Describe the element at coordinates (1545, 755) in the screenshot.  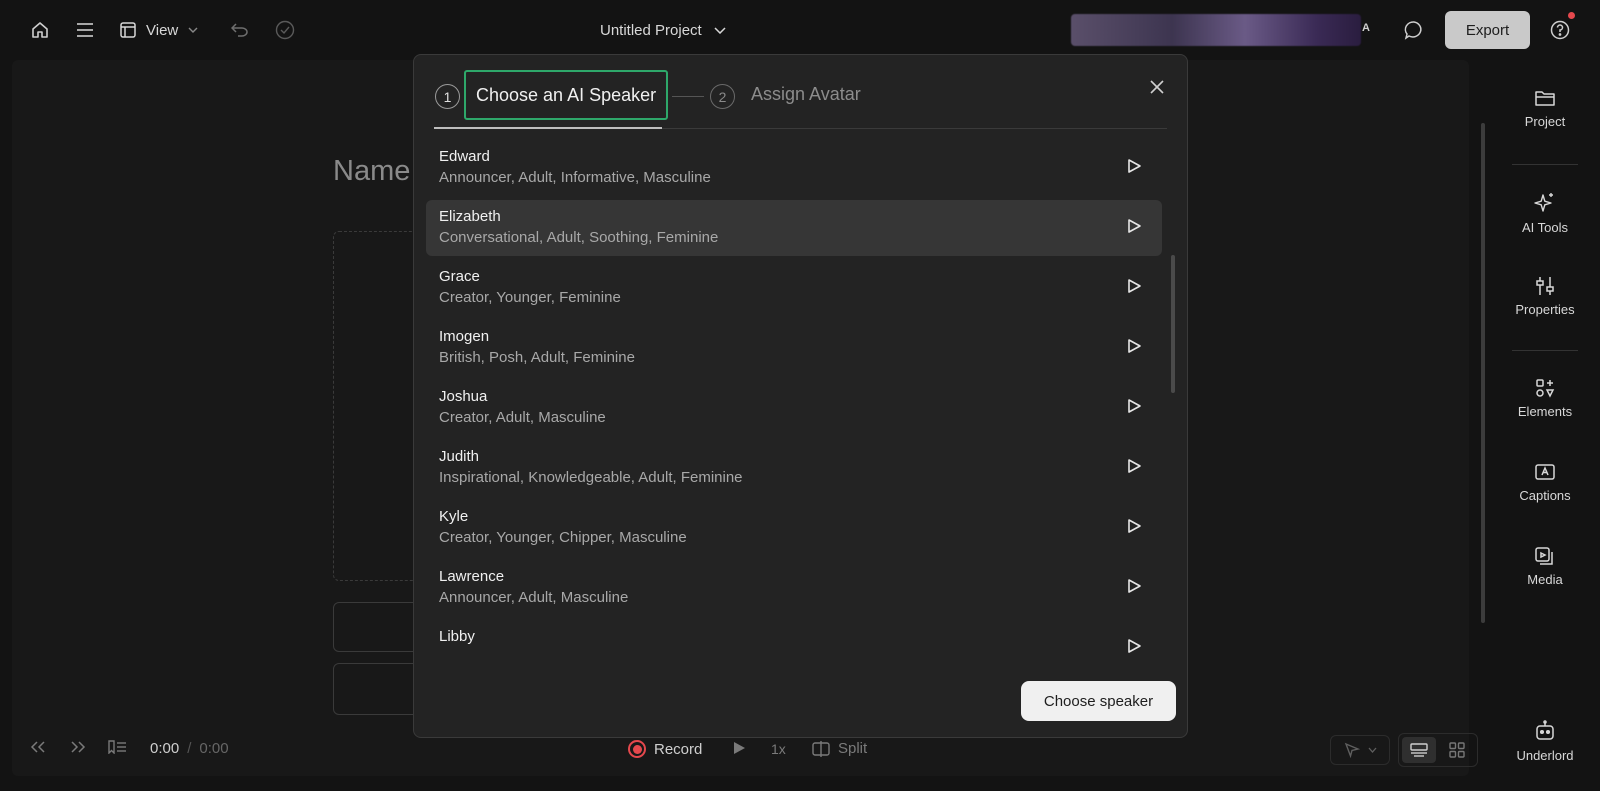
I see `sidebar-item-label: Underlord` at that location.